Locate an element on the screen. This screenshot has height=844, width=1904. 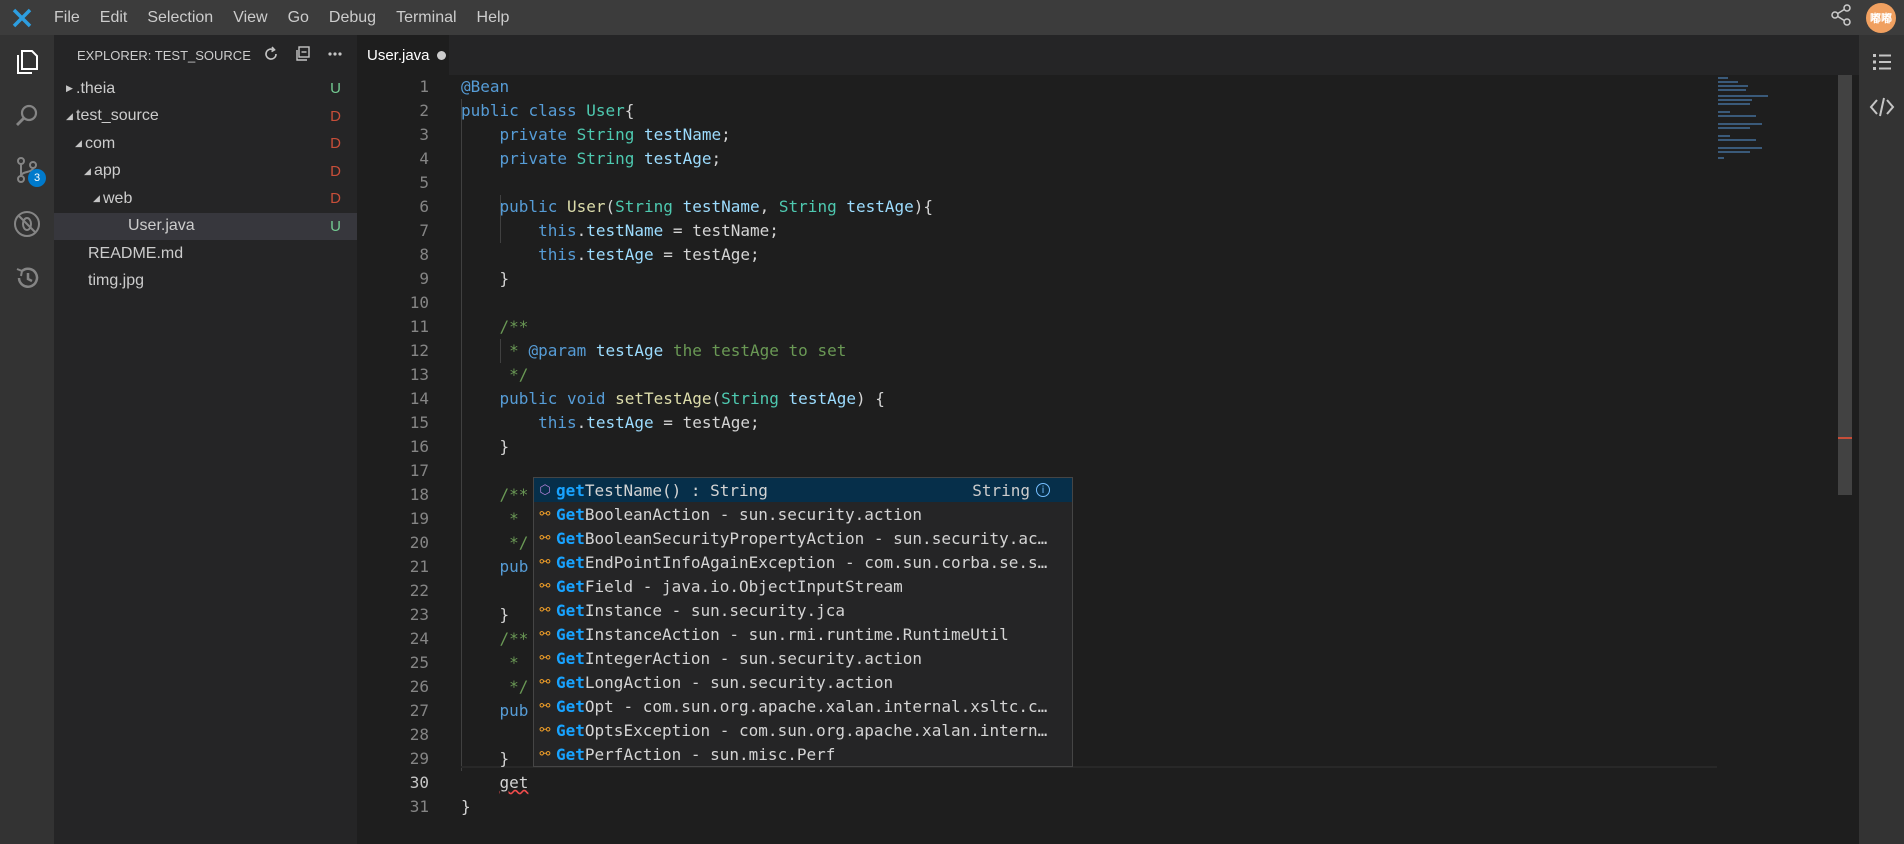
code-brackets-icon is located at coordinates (1881, 107).